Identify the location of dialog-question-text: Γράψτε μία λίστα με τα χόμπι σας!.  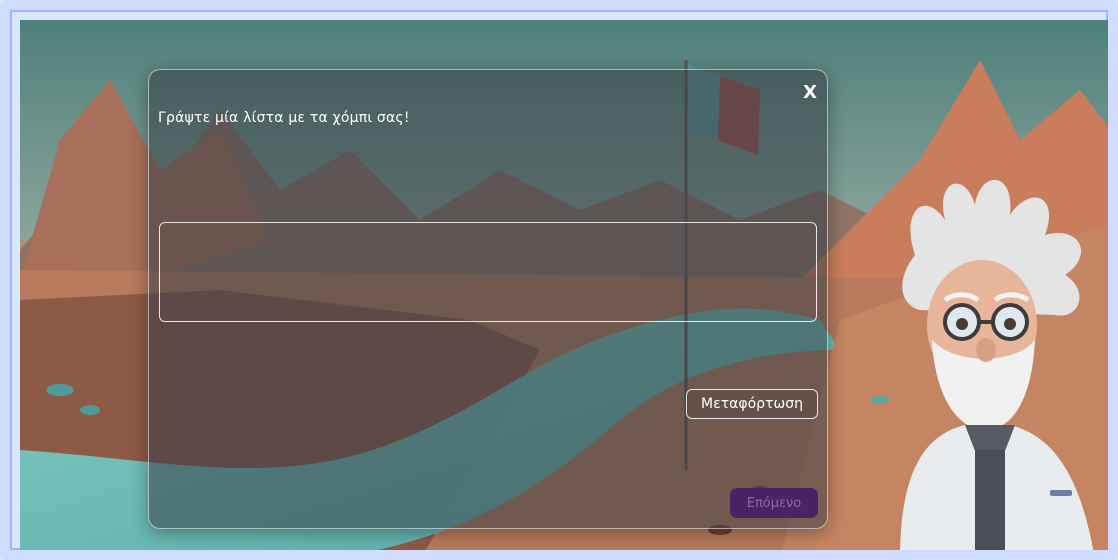
(284, 118).